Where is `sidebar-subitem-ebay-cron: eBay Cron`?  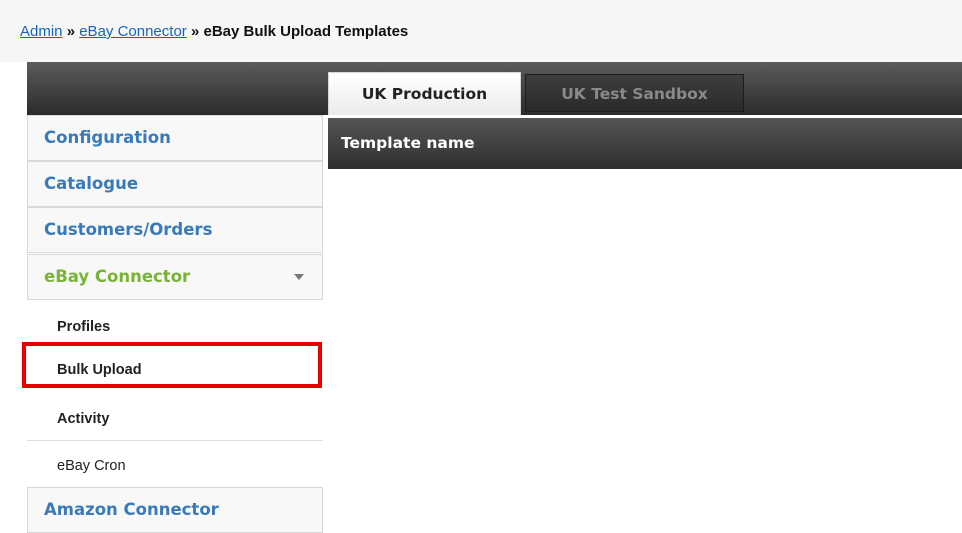 sidebar-subitem-ebay-cron: eBay Cron is located at coordinates (175, 466).